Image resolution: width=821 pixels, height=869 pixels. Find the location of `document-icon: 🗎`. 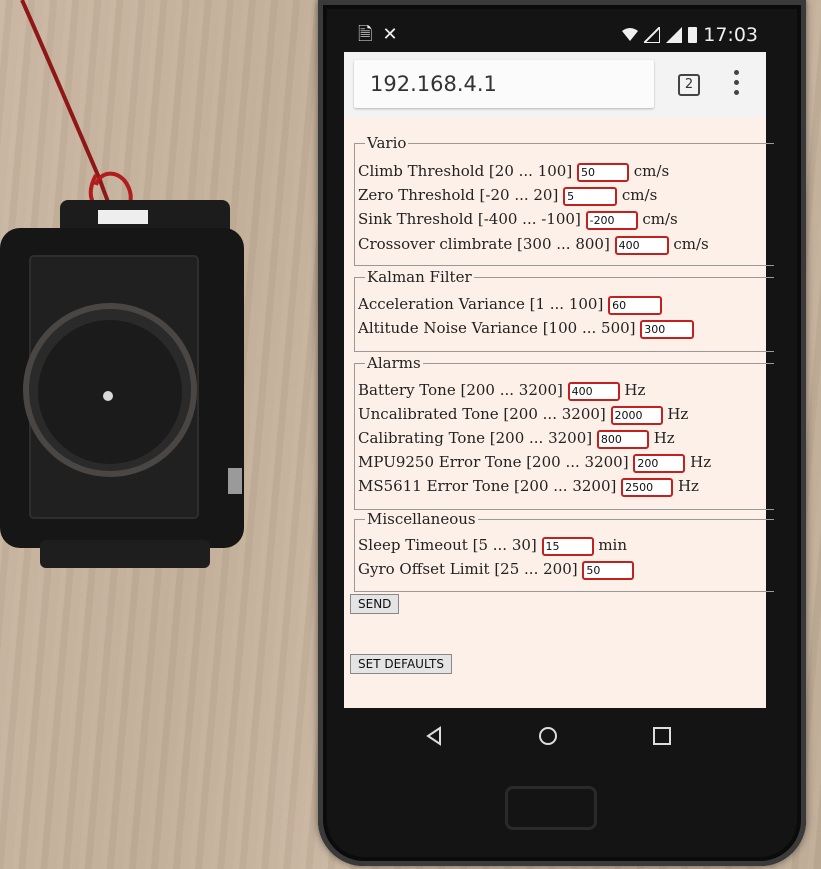

document-icon: 🗎 is located at coordinates (370, 34).